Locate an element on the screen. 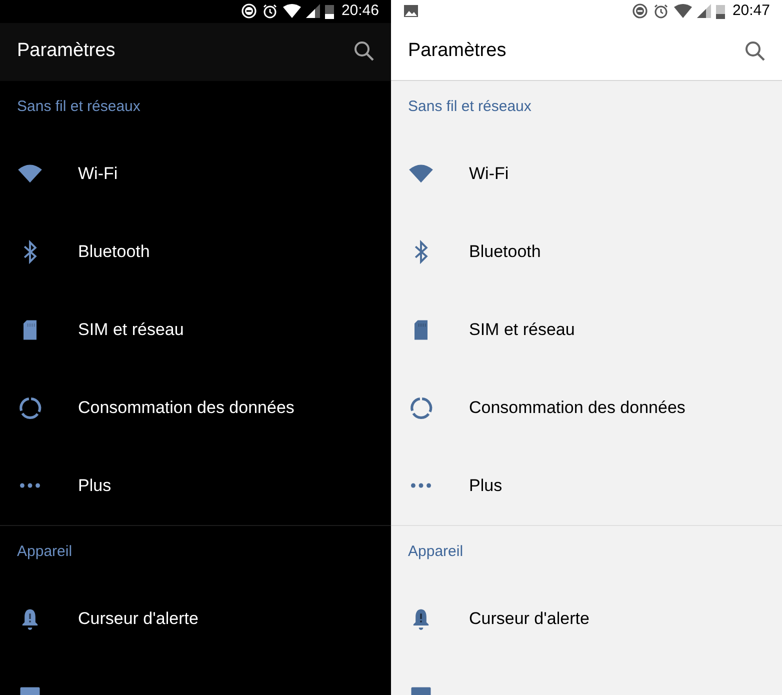 The height and width of the screenshot is (695, 782). status-time: 20:46 is located at coordinates (360, 11).